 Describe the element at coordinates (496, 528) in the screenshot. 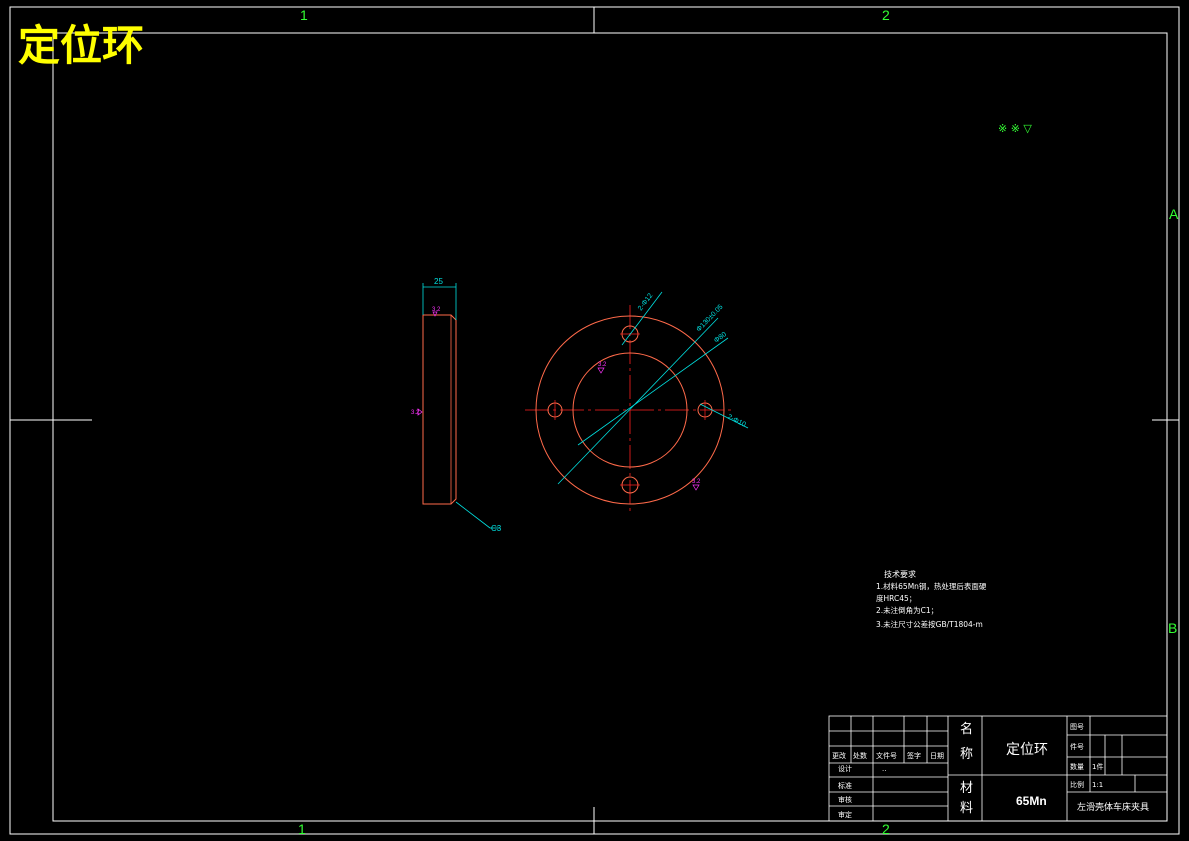

I see `chamfer-label: C3` at that location.